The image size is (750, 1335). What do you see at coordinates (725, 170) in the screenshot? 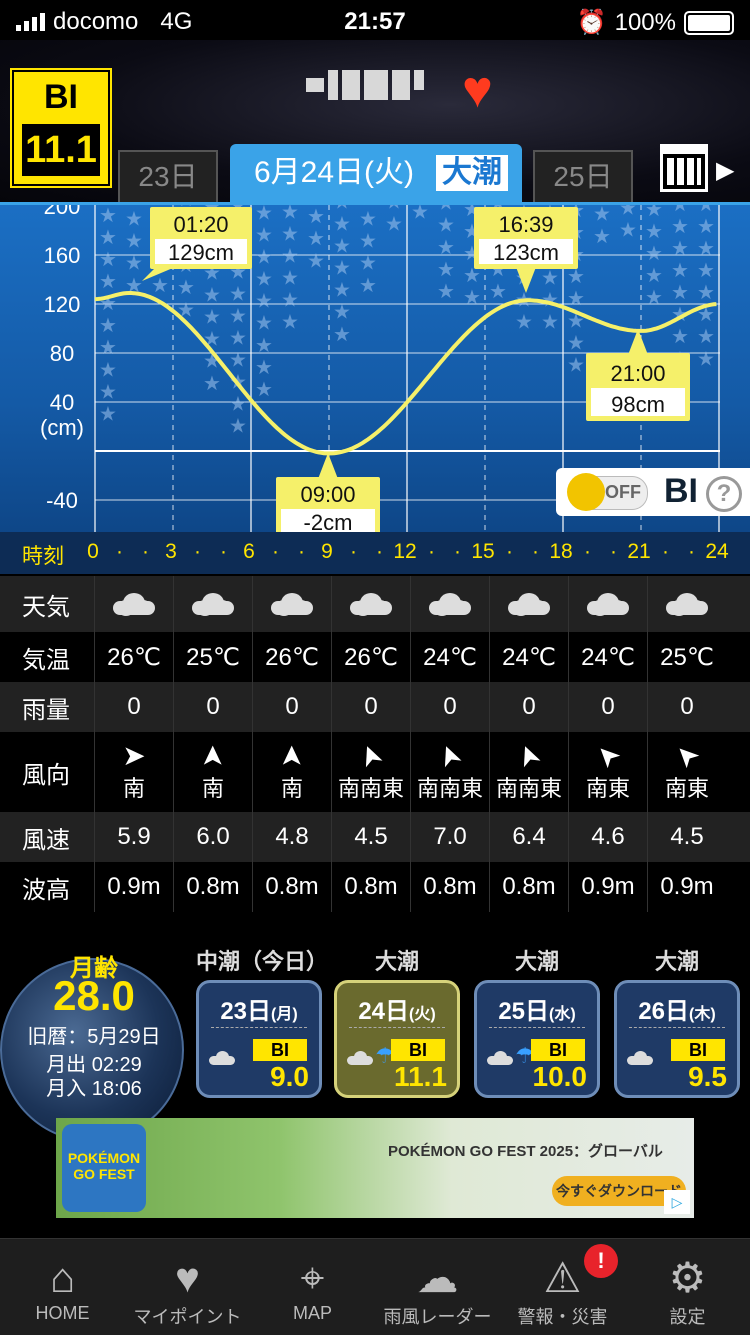
I see `chevron-right-icon: ▶` at bounding box center [725, 170].